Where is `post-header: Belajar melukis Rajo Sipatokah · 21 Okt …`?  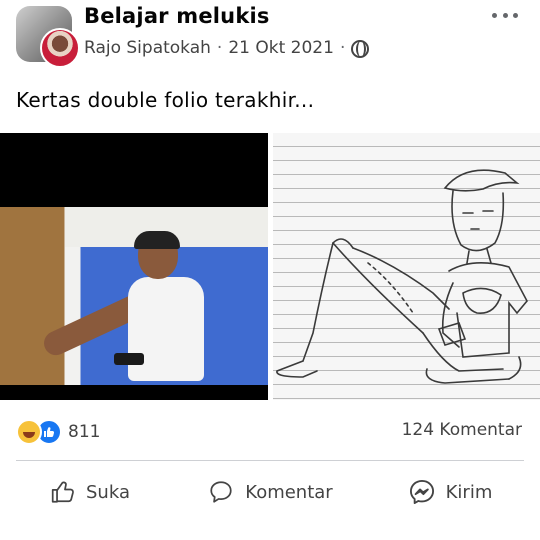
post-header: Belajar melukis Rajo Sipatokah · 21 Okt … is located at coordinates (270, 36).